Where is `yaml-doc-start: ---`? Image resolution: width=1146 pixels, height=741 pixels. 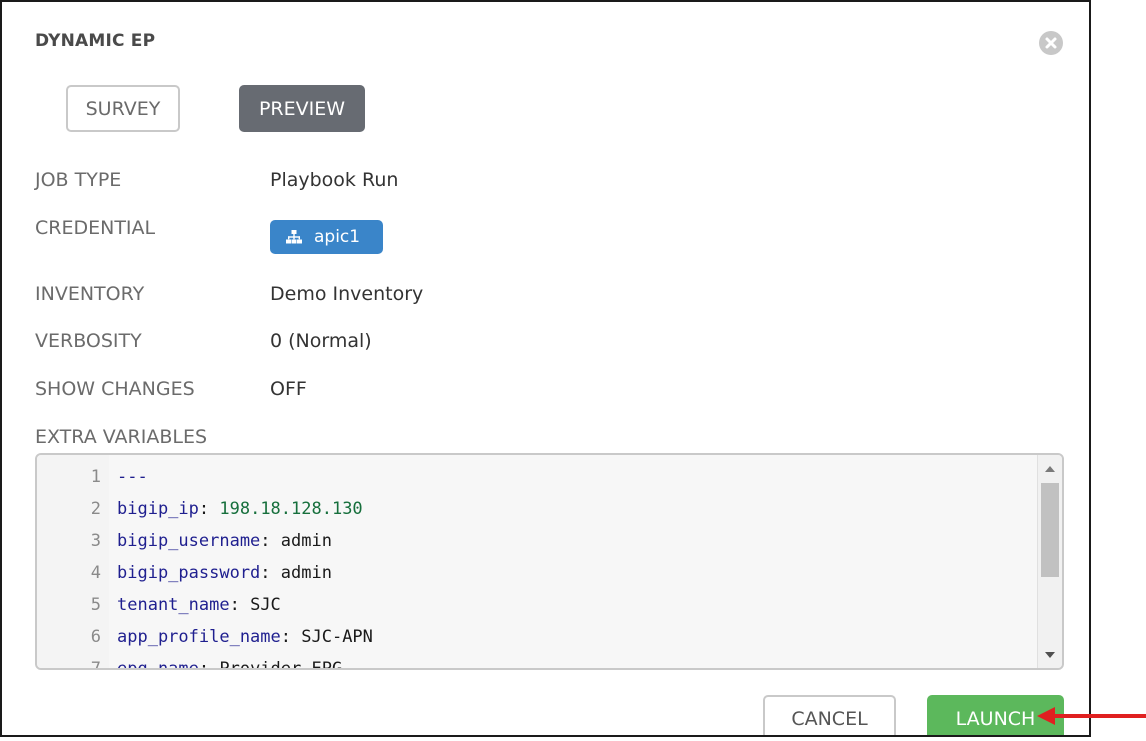
yaml-doc-start: --- is located at coordinates (132, 477).